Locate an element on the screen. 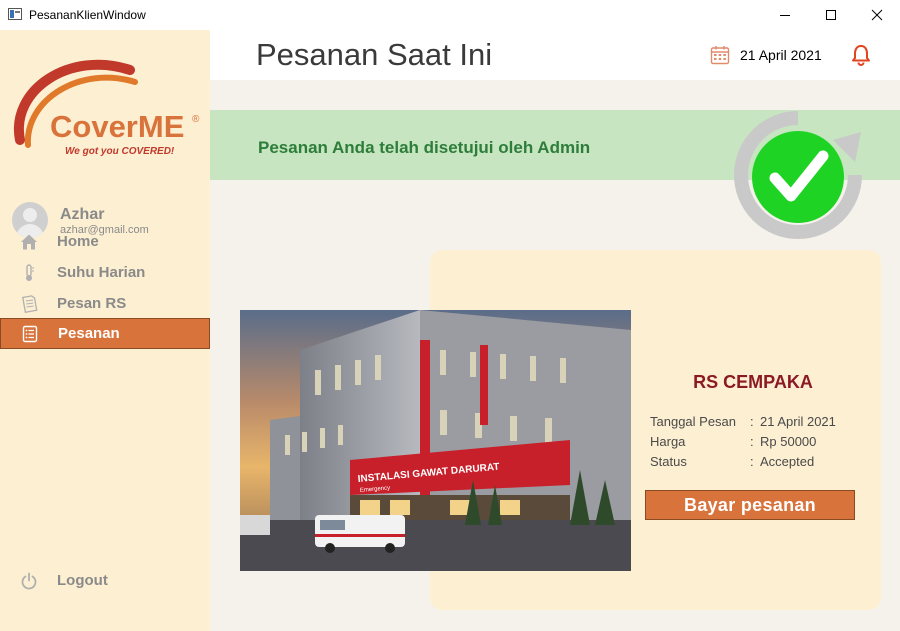 This screenshot has width=900, height=631. logout-label: Logout is located at coordinates (82, 580).